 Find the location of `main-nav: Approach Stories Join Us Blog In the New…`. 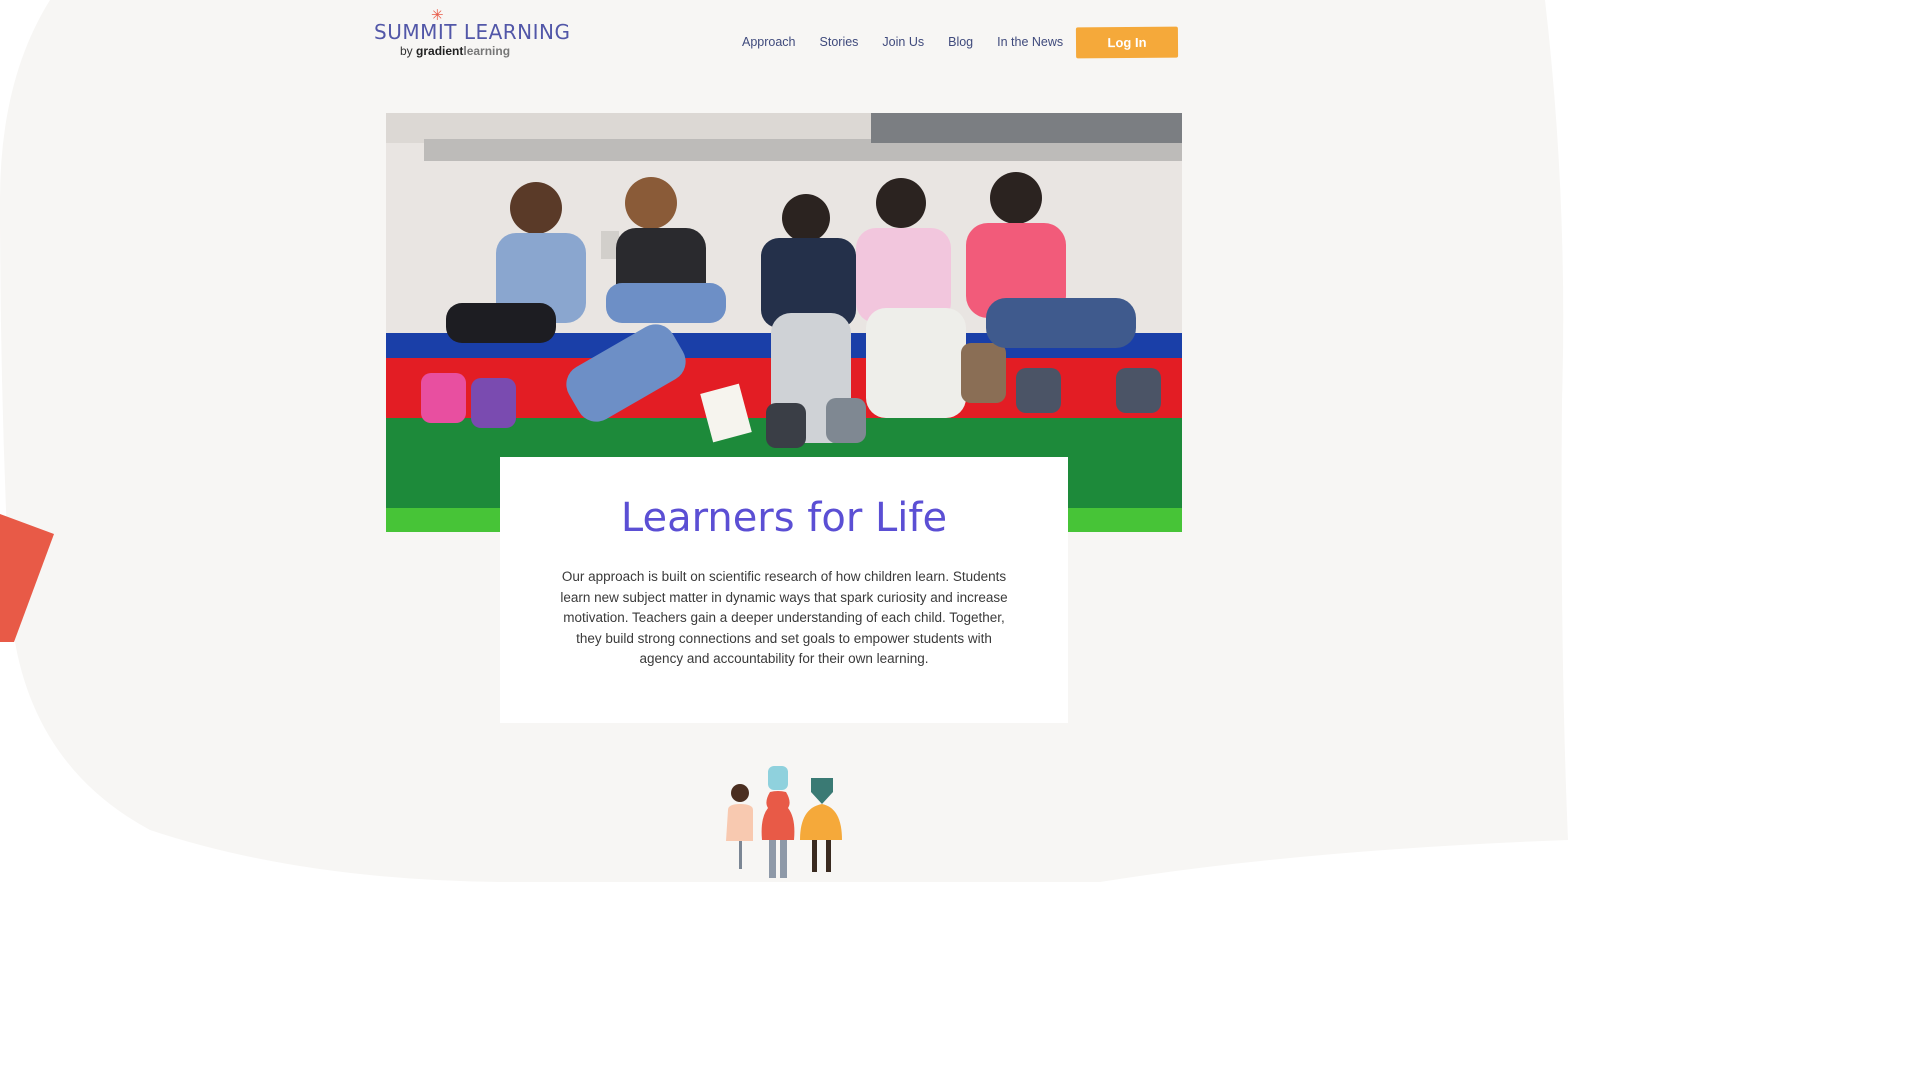

main-nav: Approach Stories Join Us Blog In the New… is located at coordinates (914, 42).